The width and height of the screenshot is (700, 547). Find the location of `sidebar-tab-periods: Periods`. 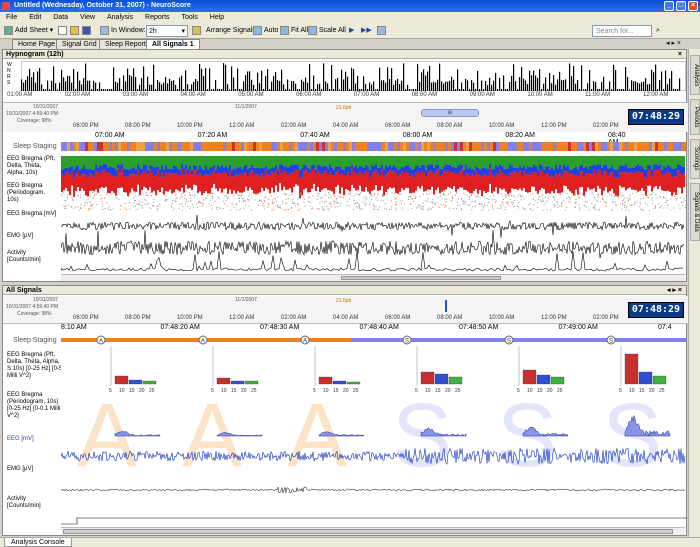

sidebar-tab-periods: Periods is located at coordinates (695, 117).